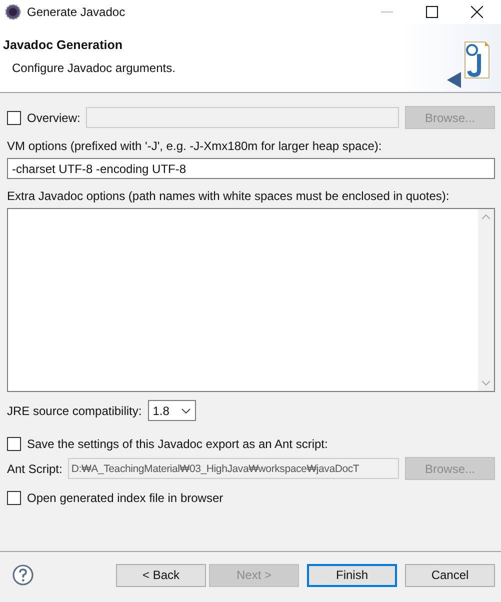 The width and height of the screenshot is (501, 602). I want to click on app-icon, so click(13, 12).